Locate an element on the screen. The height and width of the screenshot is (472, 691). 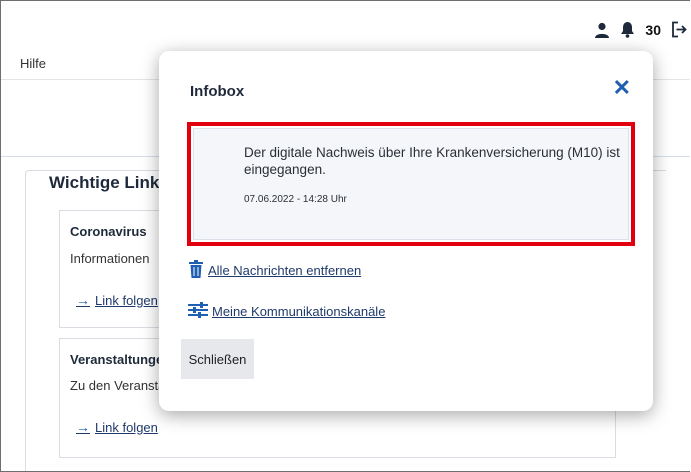
card-coronavirus: Coronavirus Informationen → Link folgen is located at coordinates (115, 269).